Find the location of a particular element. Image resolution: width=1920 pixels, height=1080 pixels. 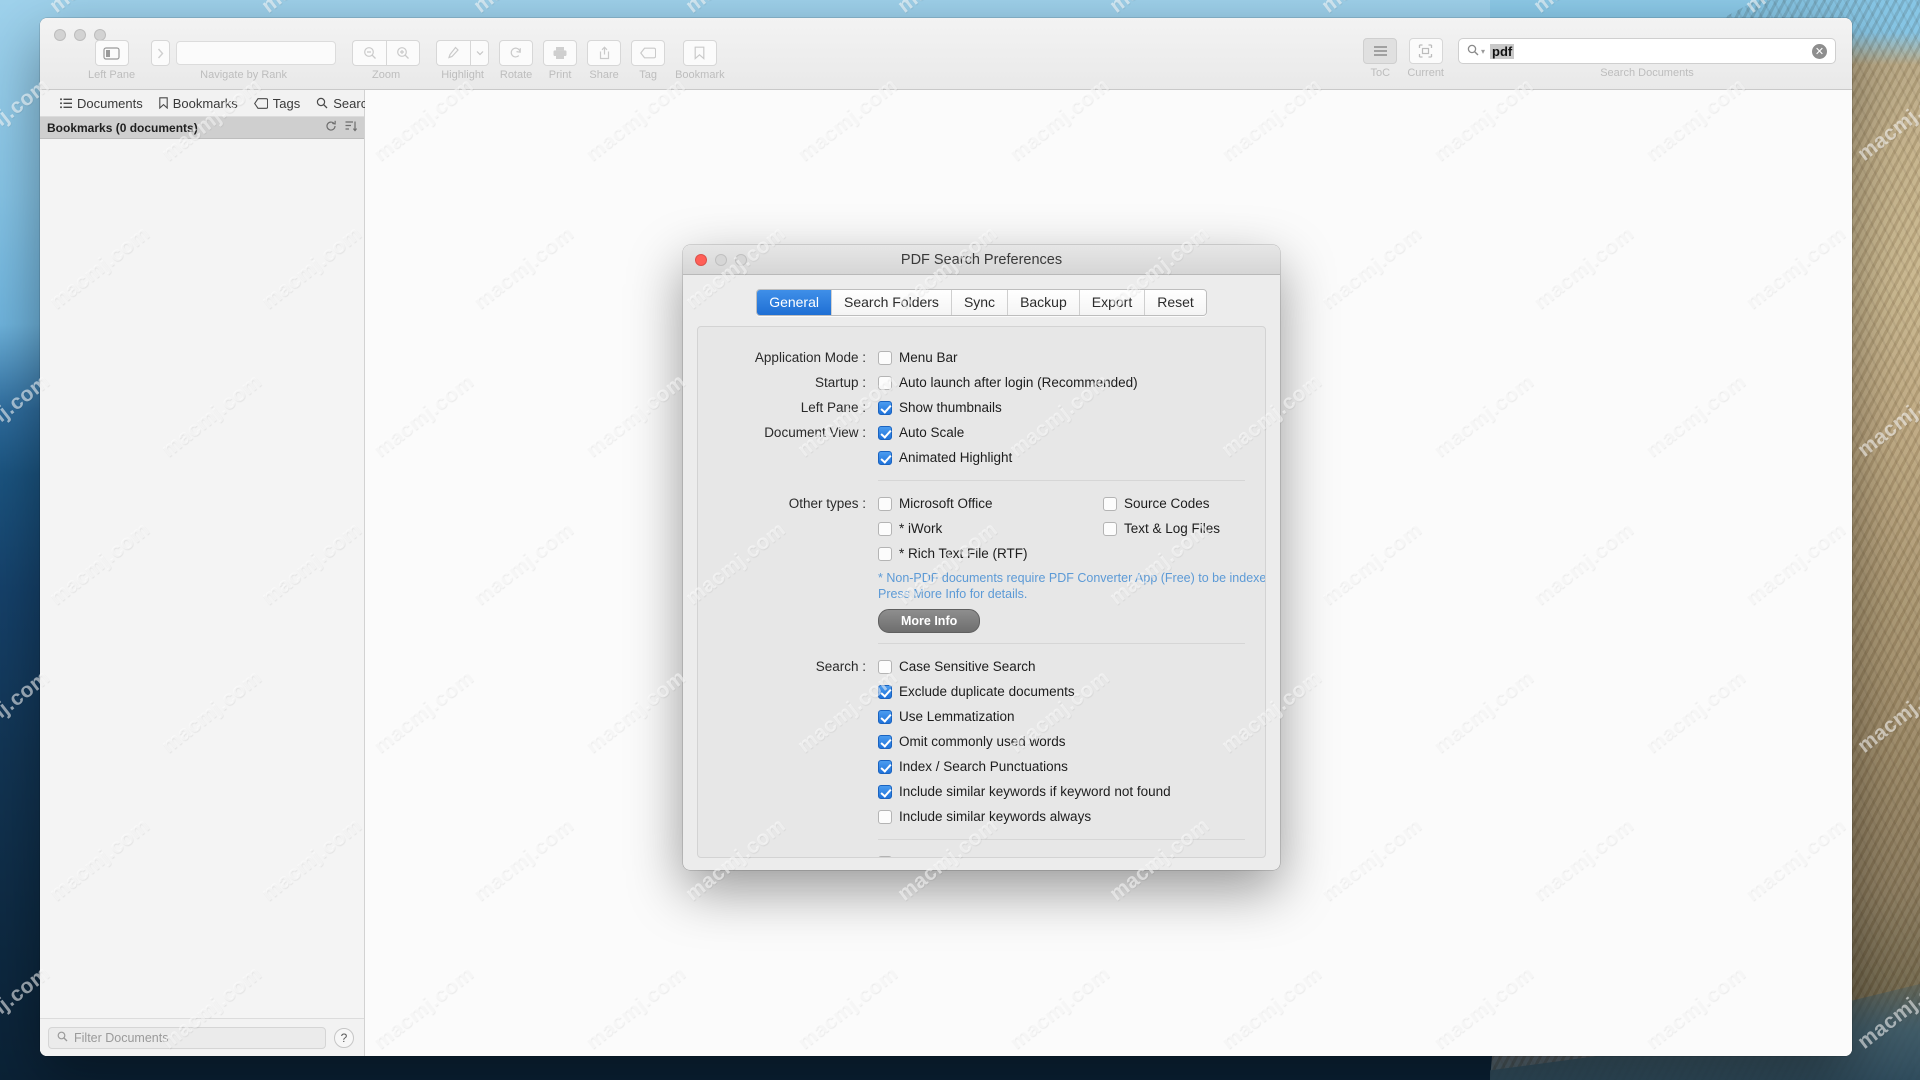

checkbox-index-search-punctuations: Index / Search Punctuations is located at coordinates (1061, 766).